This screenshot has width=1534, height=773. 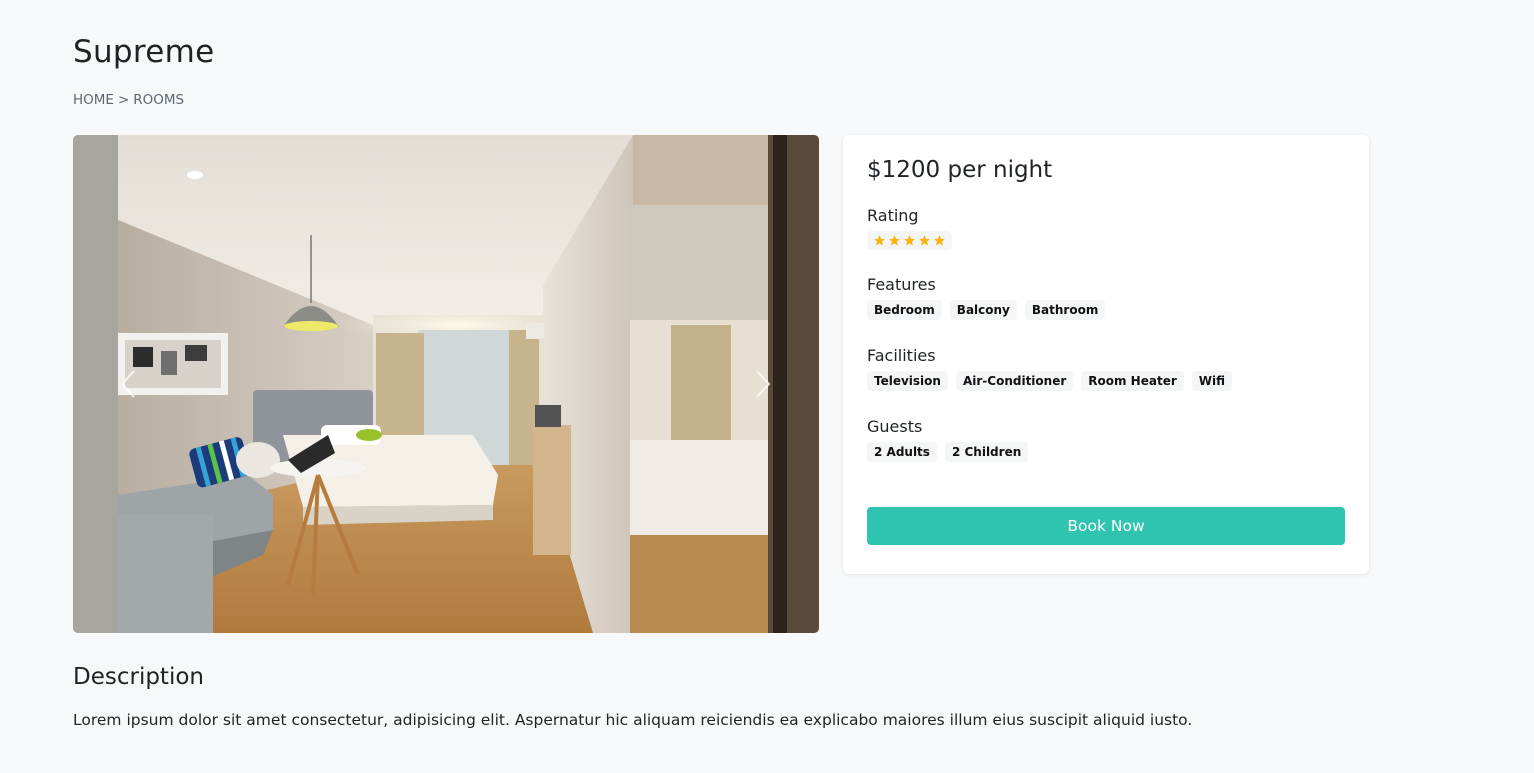 What do you see at coordinates (893, 215) in the screenshot?
I see `rating-label: Rating` at bounding box center [893, 215].